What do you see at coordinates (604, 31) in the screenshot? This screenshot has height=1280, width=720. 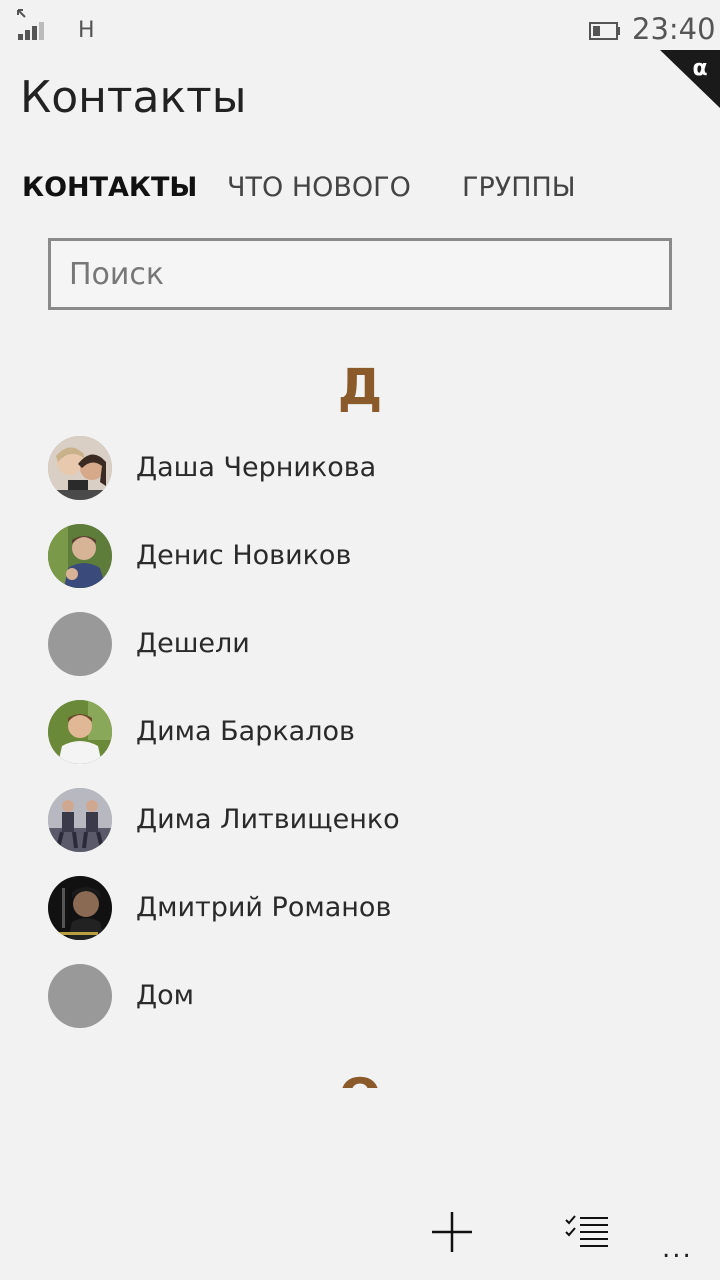 I see `battery-icon` at bounding box center [604, 31].